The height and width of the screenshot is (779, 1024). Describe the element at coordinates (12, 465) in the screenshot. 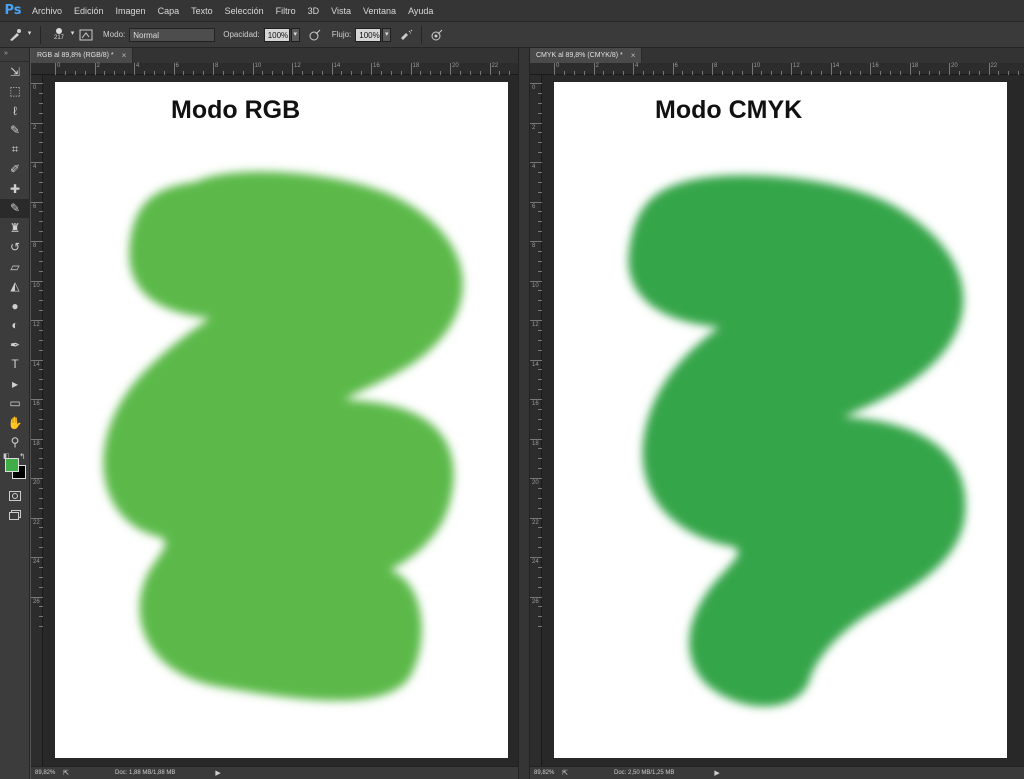

I see `foreground-color-swatch` at that location.